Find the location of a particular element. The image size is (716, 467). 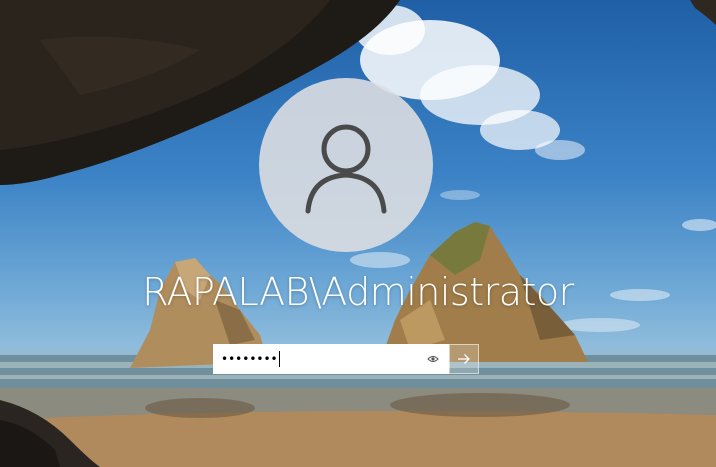

user-avatar is located at coordinates (346, 165).